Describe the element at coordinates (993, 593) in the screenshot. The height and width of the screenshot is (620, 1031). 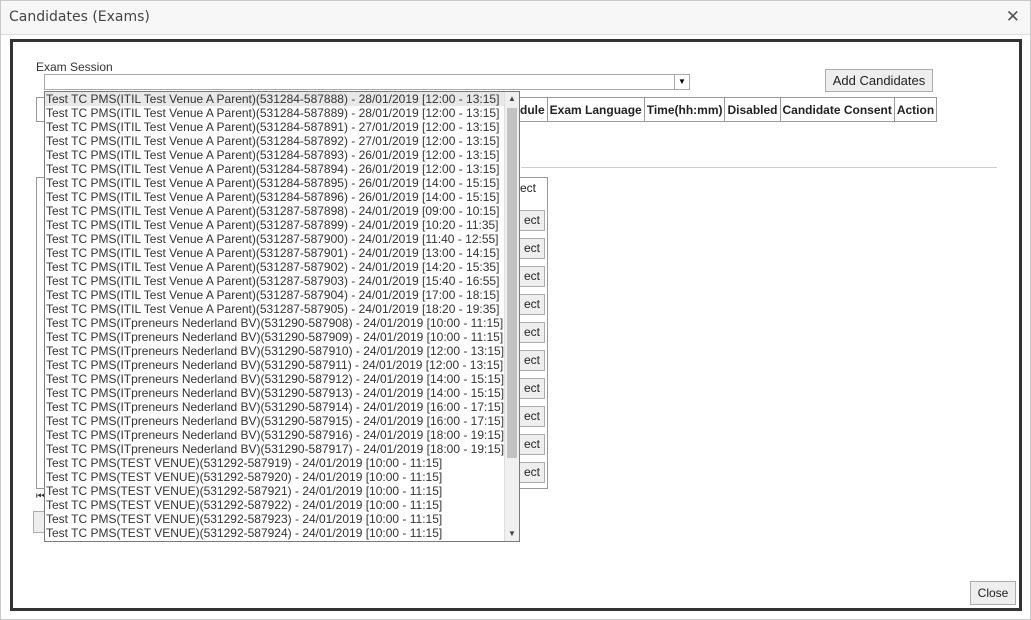
I see `close-button: Close` at that location.